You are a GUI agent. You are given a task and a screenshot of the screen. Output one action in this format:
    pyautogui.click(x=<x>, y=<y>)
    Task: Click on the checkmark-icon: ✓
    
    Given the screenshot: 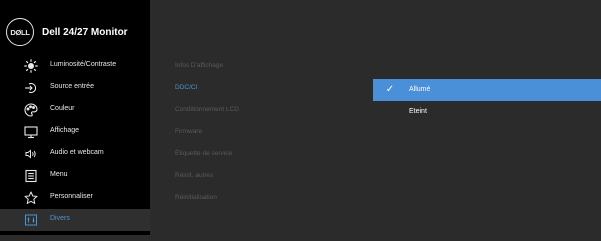 What is the action you would take?
    pyautogui.click(x=390, y=89)
    